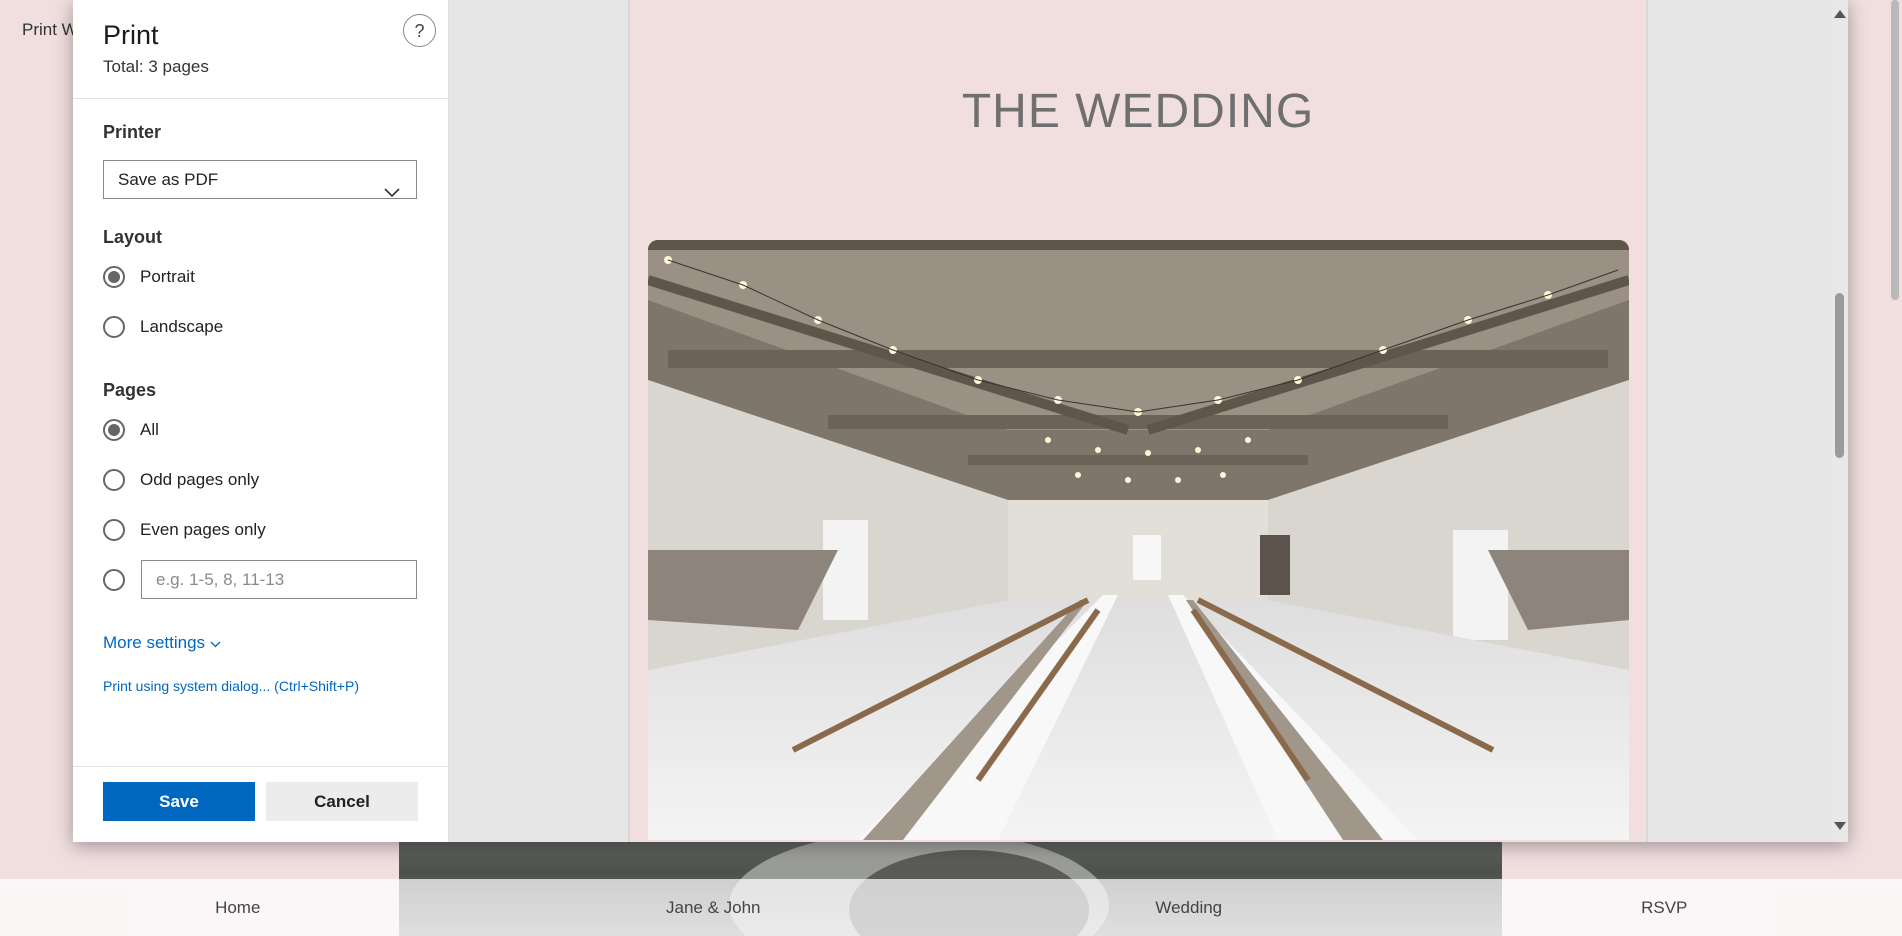  I want to click on save-button: Save, so click(179, 801).